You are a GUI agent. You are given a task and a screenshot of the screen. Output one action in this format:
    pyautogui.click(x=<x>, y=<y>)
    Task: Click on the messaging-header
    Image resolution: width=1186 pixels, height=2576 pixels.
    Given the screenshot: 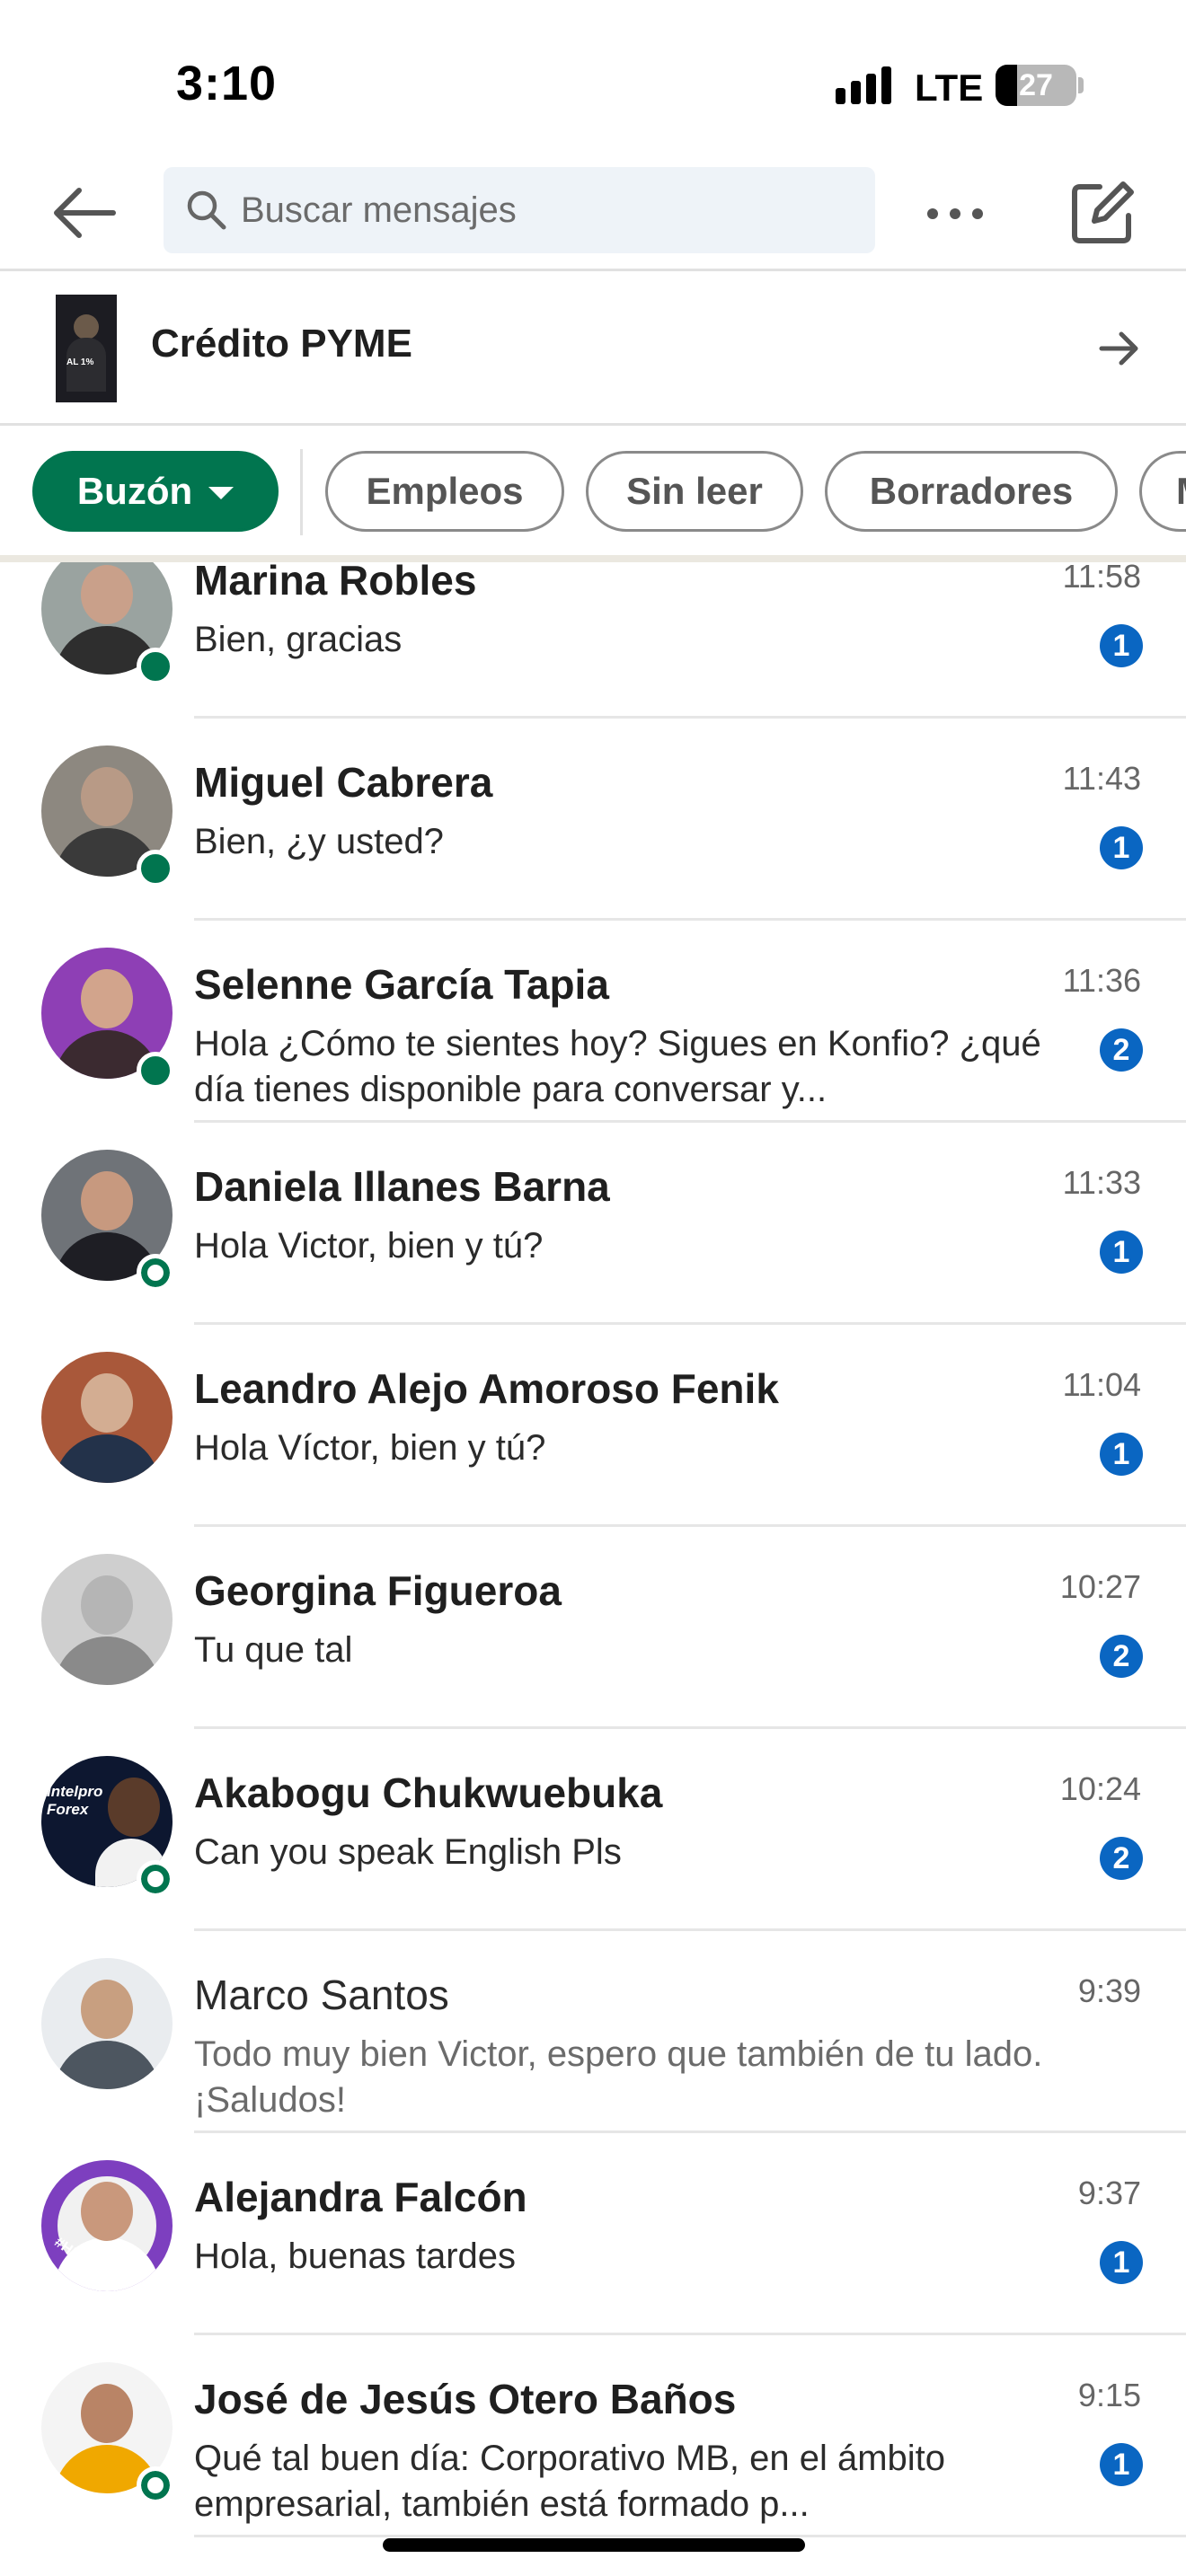 What is the action you would take?
    pyautogui.click(x=593, y=216)
    